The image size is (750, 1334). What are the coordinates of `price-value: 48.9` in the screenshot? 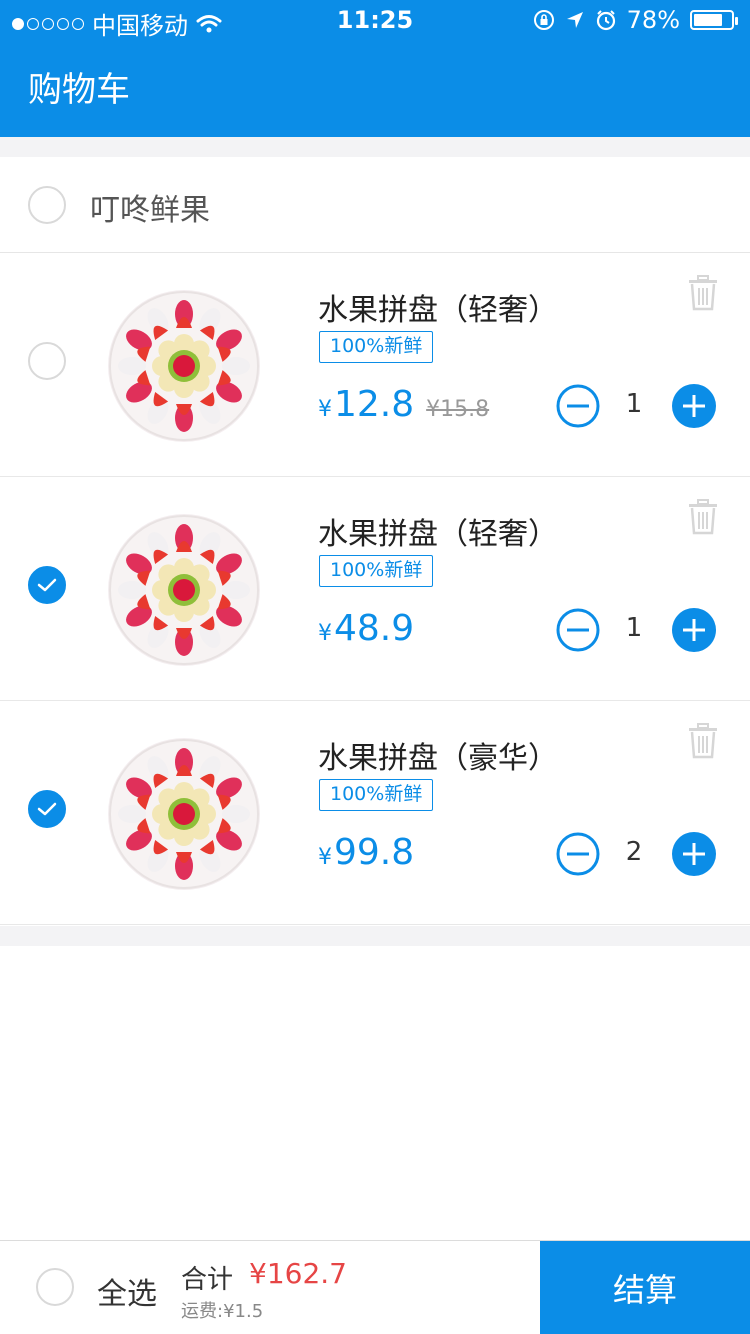 It's located at (374, 628).